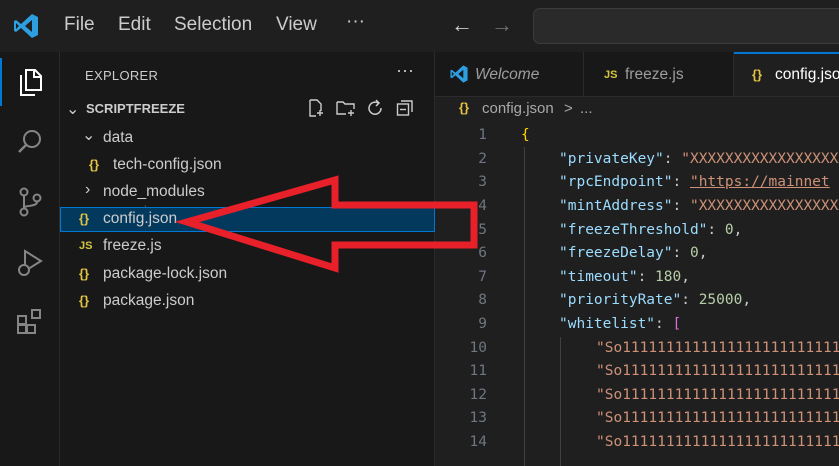 The image size is (839, 466). Describe the element at coordinates (478, 348) in the screenshot. I see `line-number: 10` at that location.